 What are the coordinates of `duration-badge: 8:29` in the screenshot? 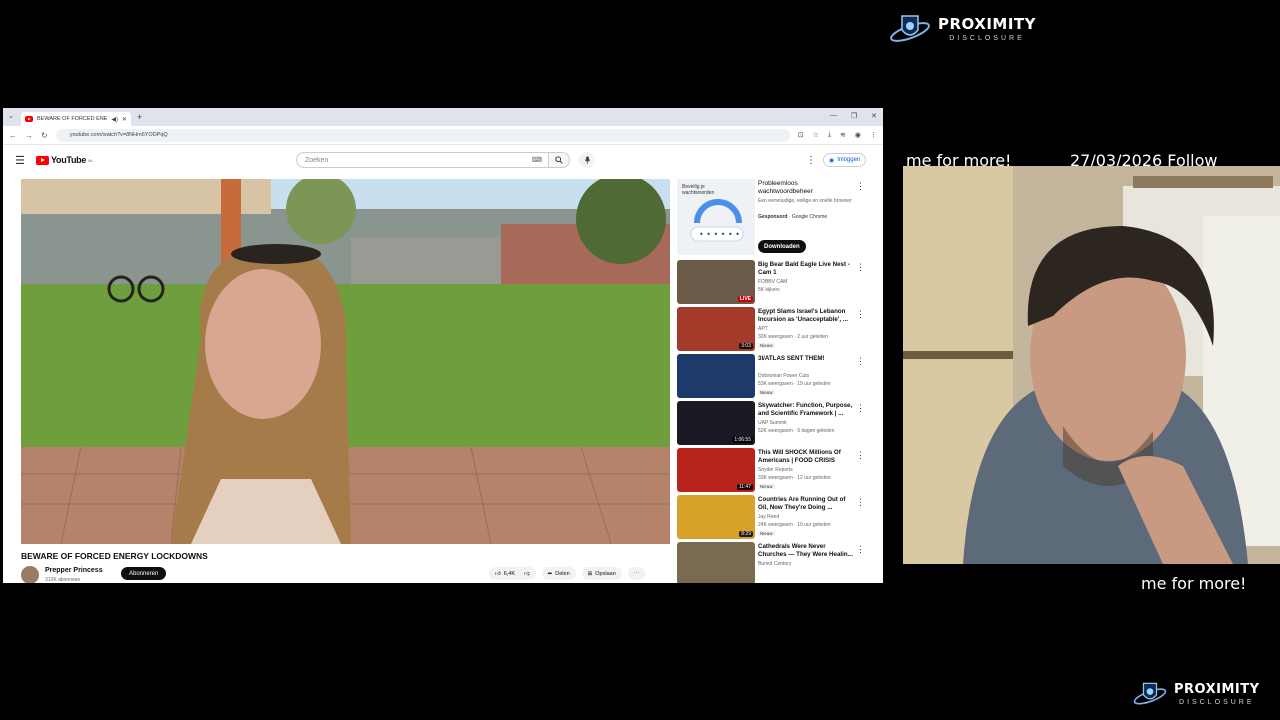 It's located at (746, 534).